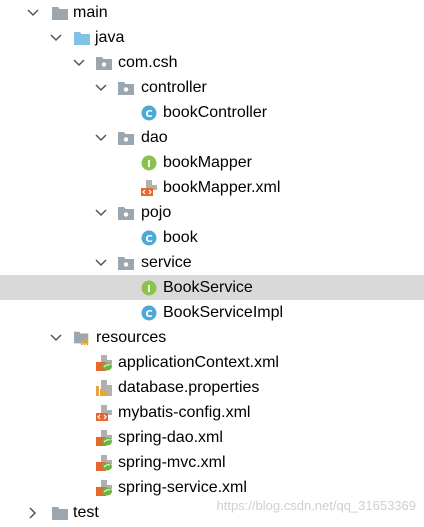 This screenshot has width=424, height=527. I want to click on tree-row-java: java, so click(212, 37).